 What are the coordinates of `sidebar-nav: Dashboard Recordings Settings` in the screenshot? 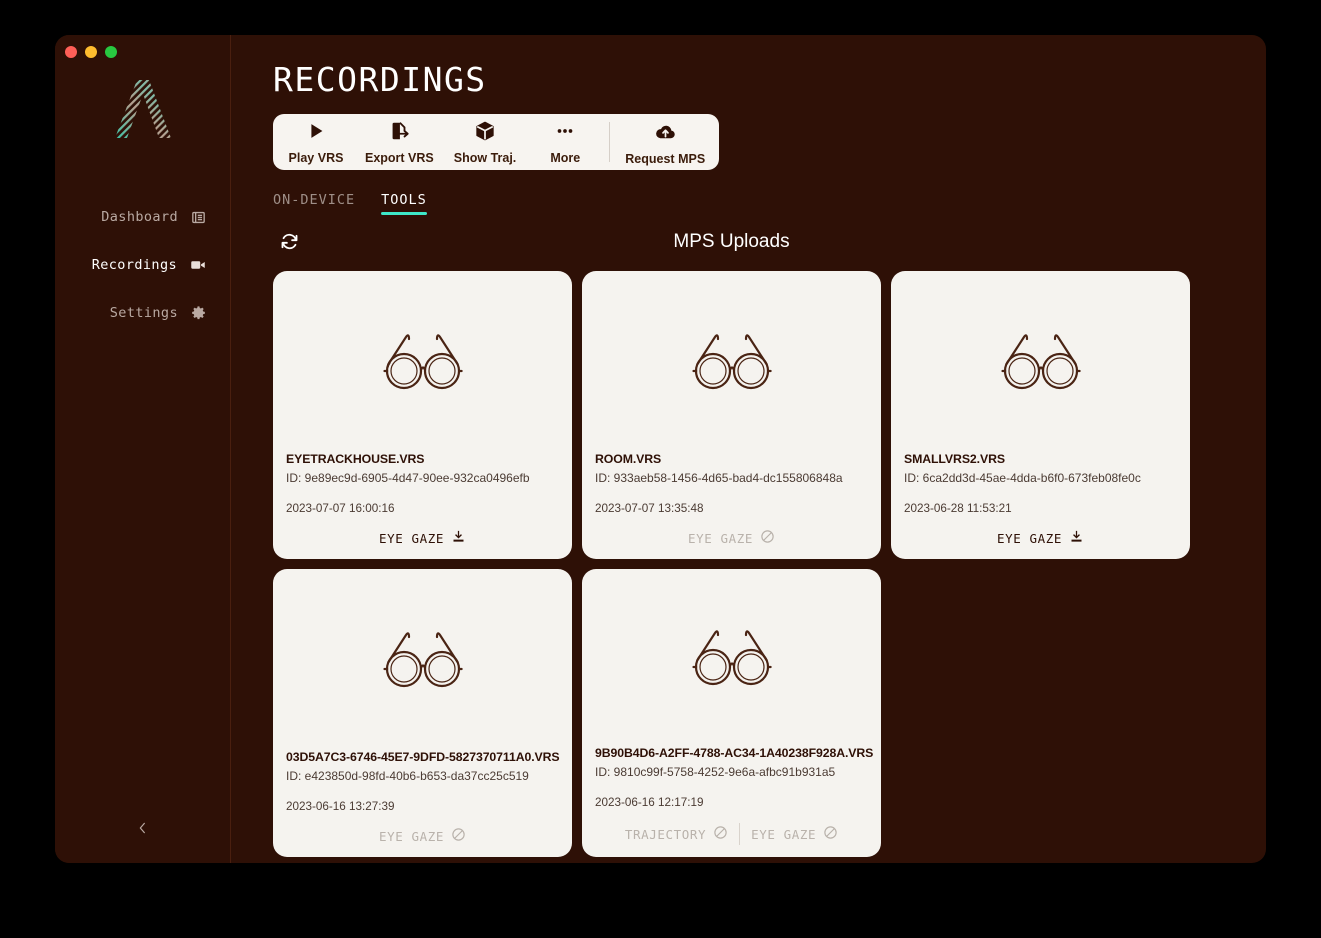 It's located at (143, 265).